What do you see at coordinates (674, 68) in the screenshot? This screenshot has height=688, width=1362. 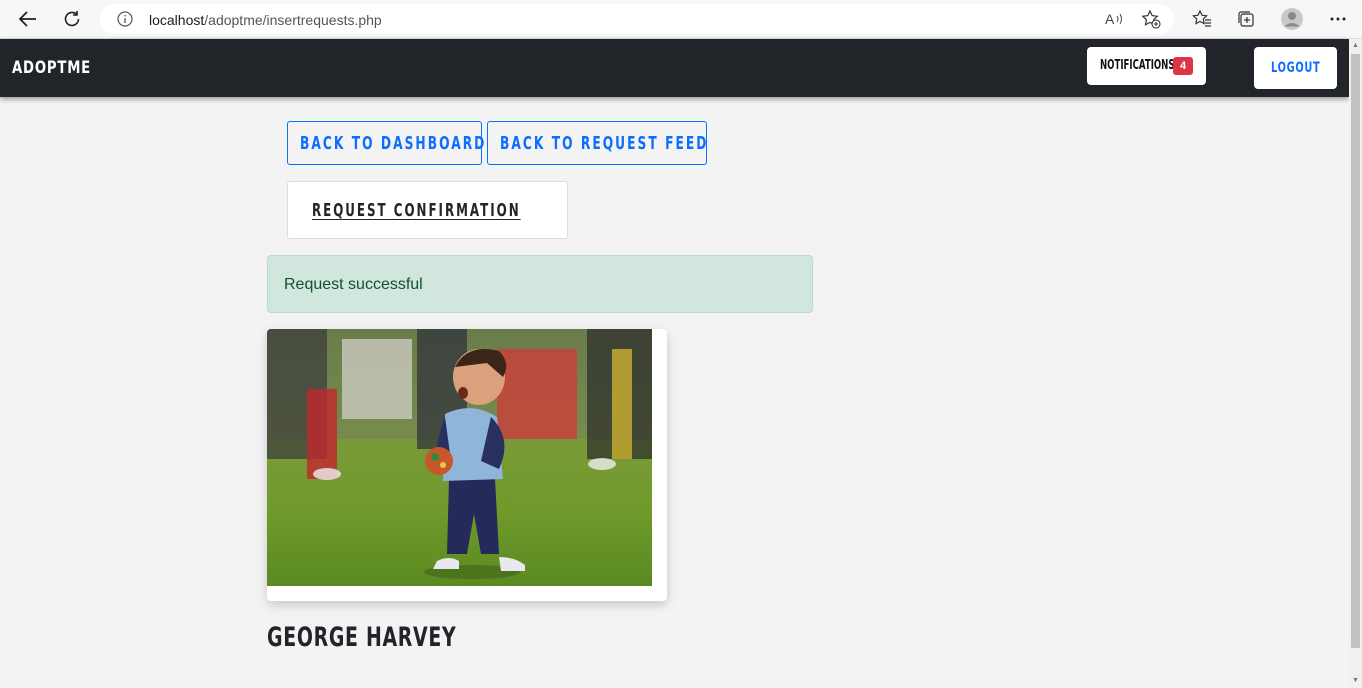 I see `app-navbar: ADOPTME NOTIFICATIONS 4 LOGOUT` at bounding box center [674, 68].